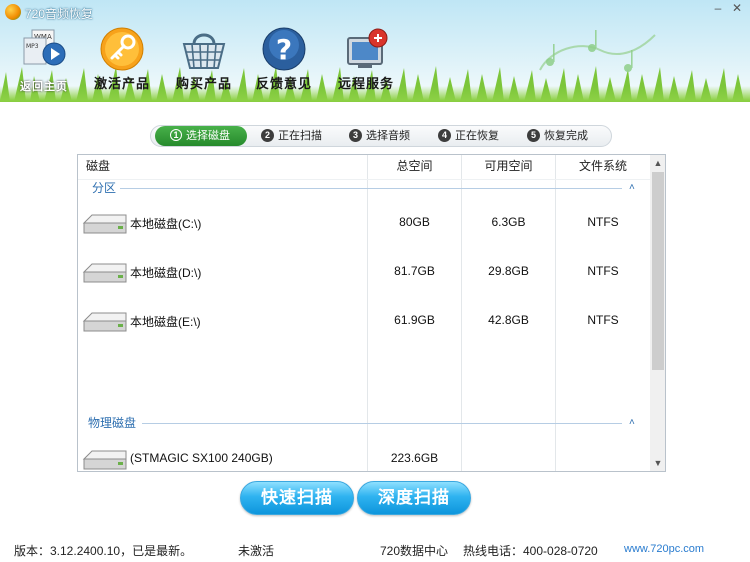 The image size is (750, 562). Describe the element at coordinates (414, 271) in the screenshot. I see `disk-total: 81.7GB` at that location.